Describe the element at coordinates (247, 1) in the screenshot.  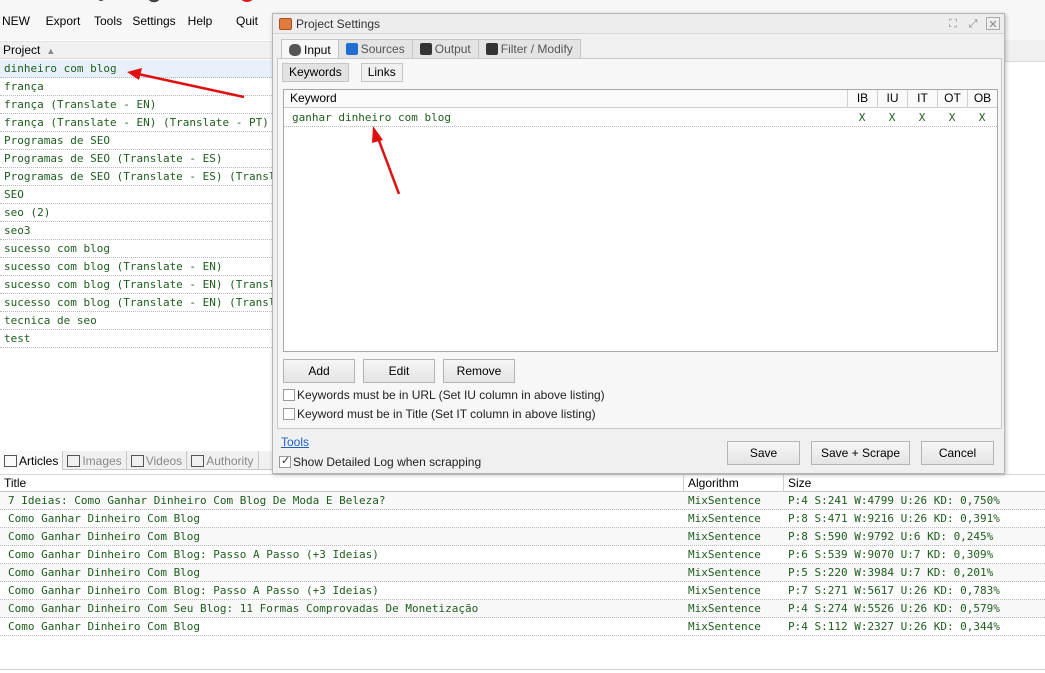
I see `power-icon` at that location.